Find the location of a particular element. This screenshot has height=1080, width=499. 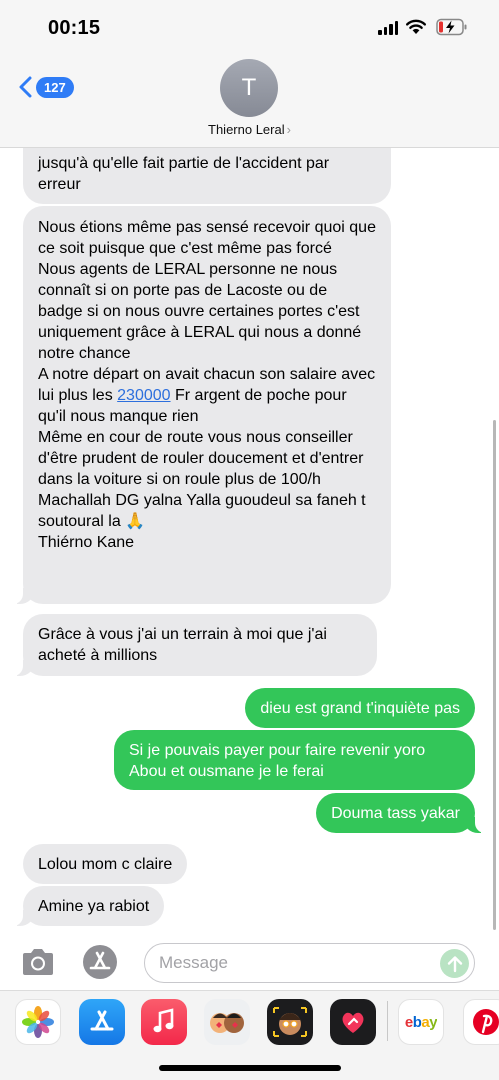

music-icon is located at coordinates (164, 1022).